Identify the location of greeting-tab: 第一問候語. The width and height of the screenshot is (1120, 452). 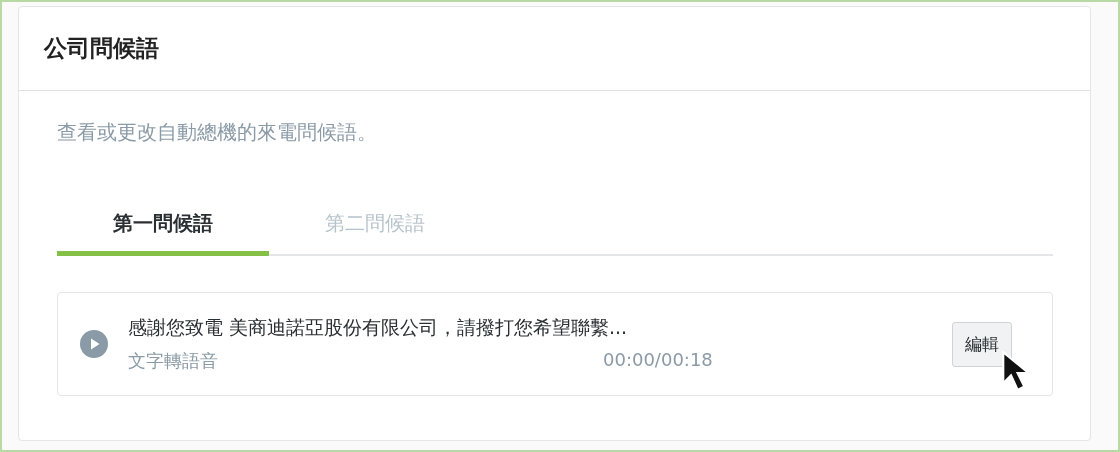
(163, 227).